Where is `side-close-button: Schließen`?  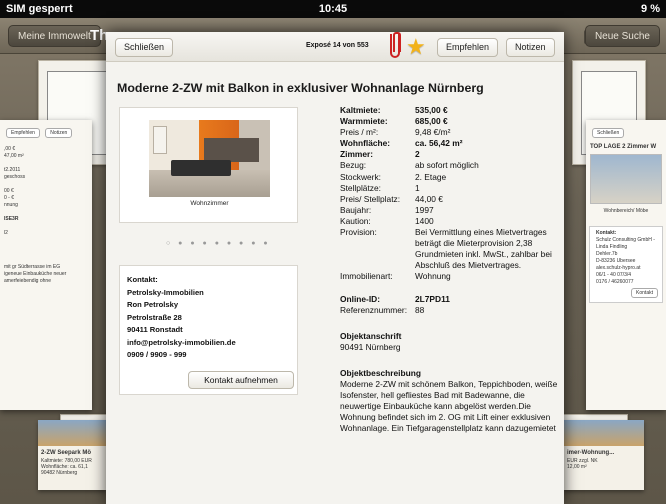 side-close-button: Schließen is located at coordinates (608, 133).